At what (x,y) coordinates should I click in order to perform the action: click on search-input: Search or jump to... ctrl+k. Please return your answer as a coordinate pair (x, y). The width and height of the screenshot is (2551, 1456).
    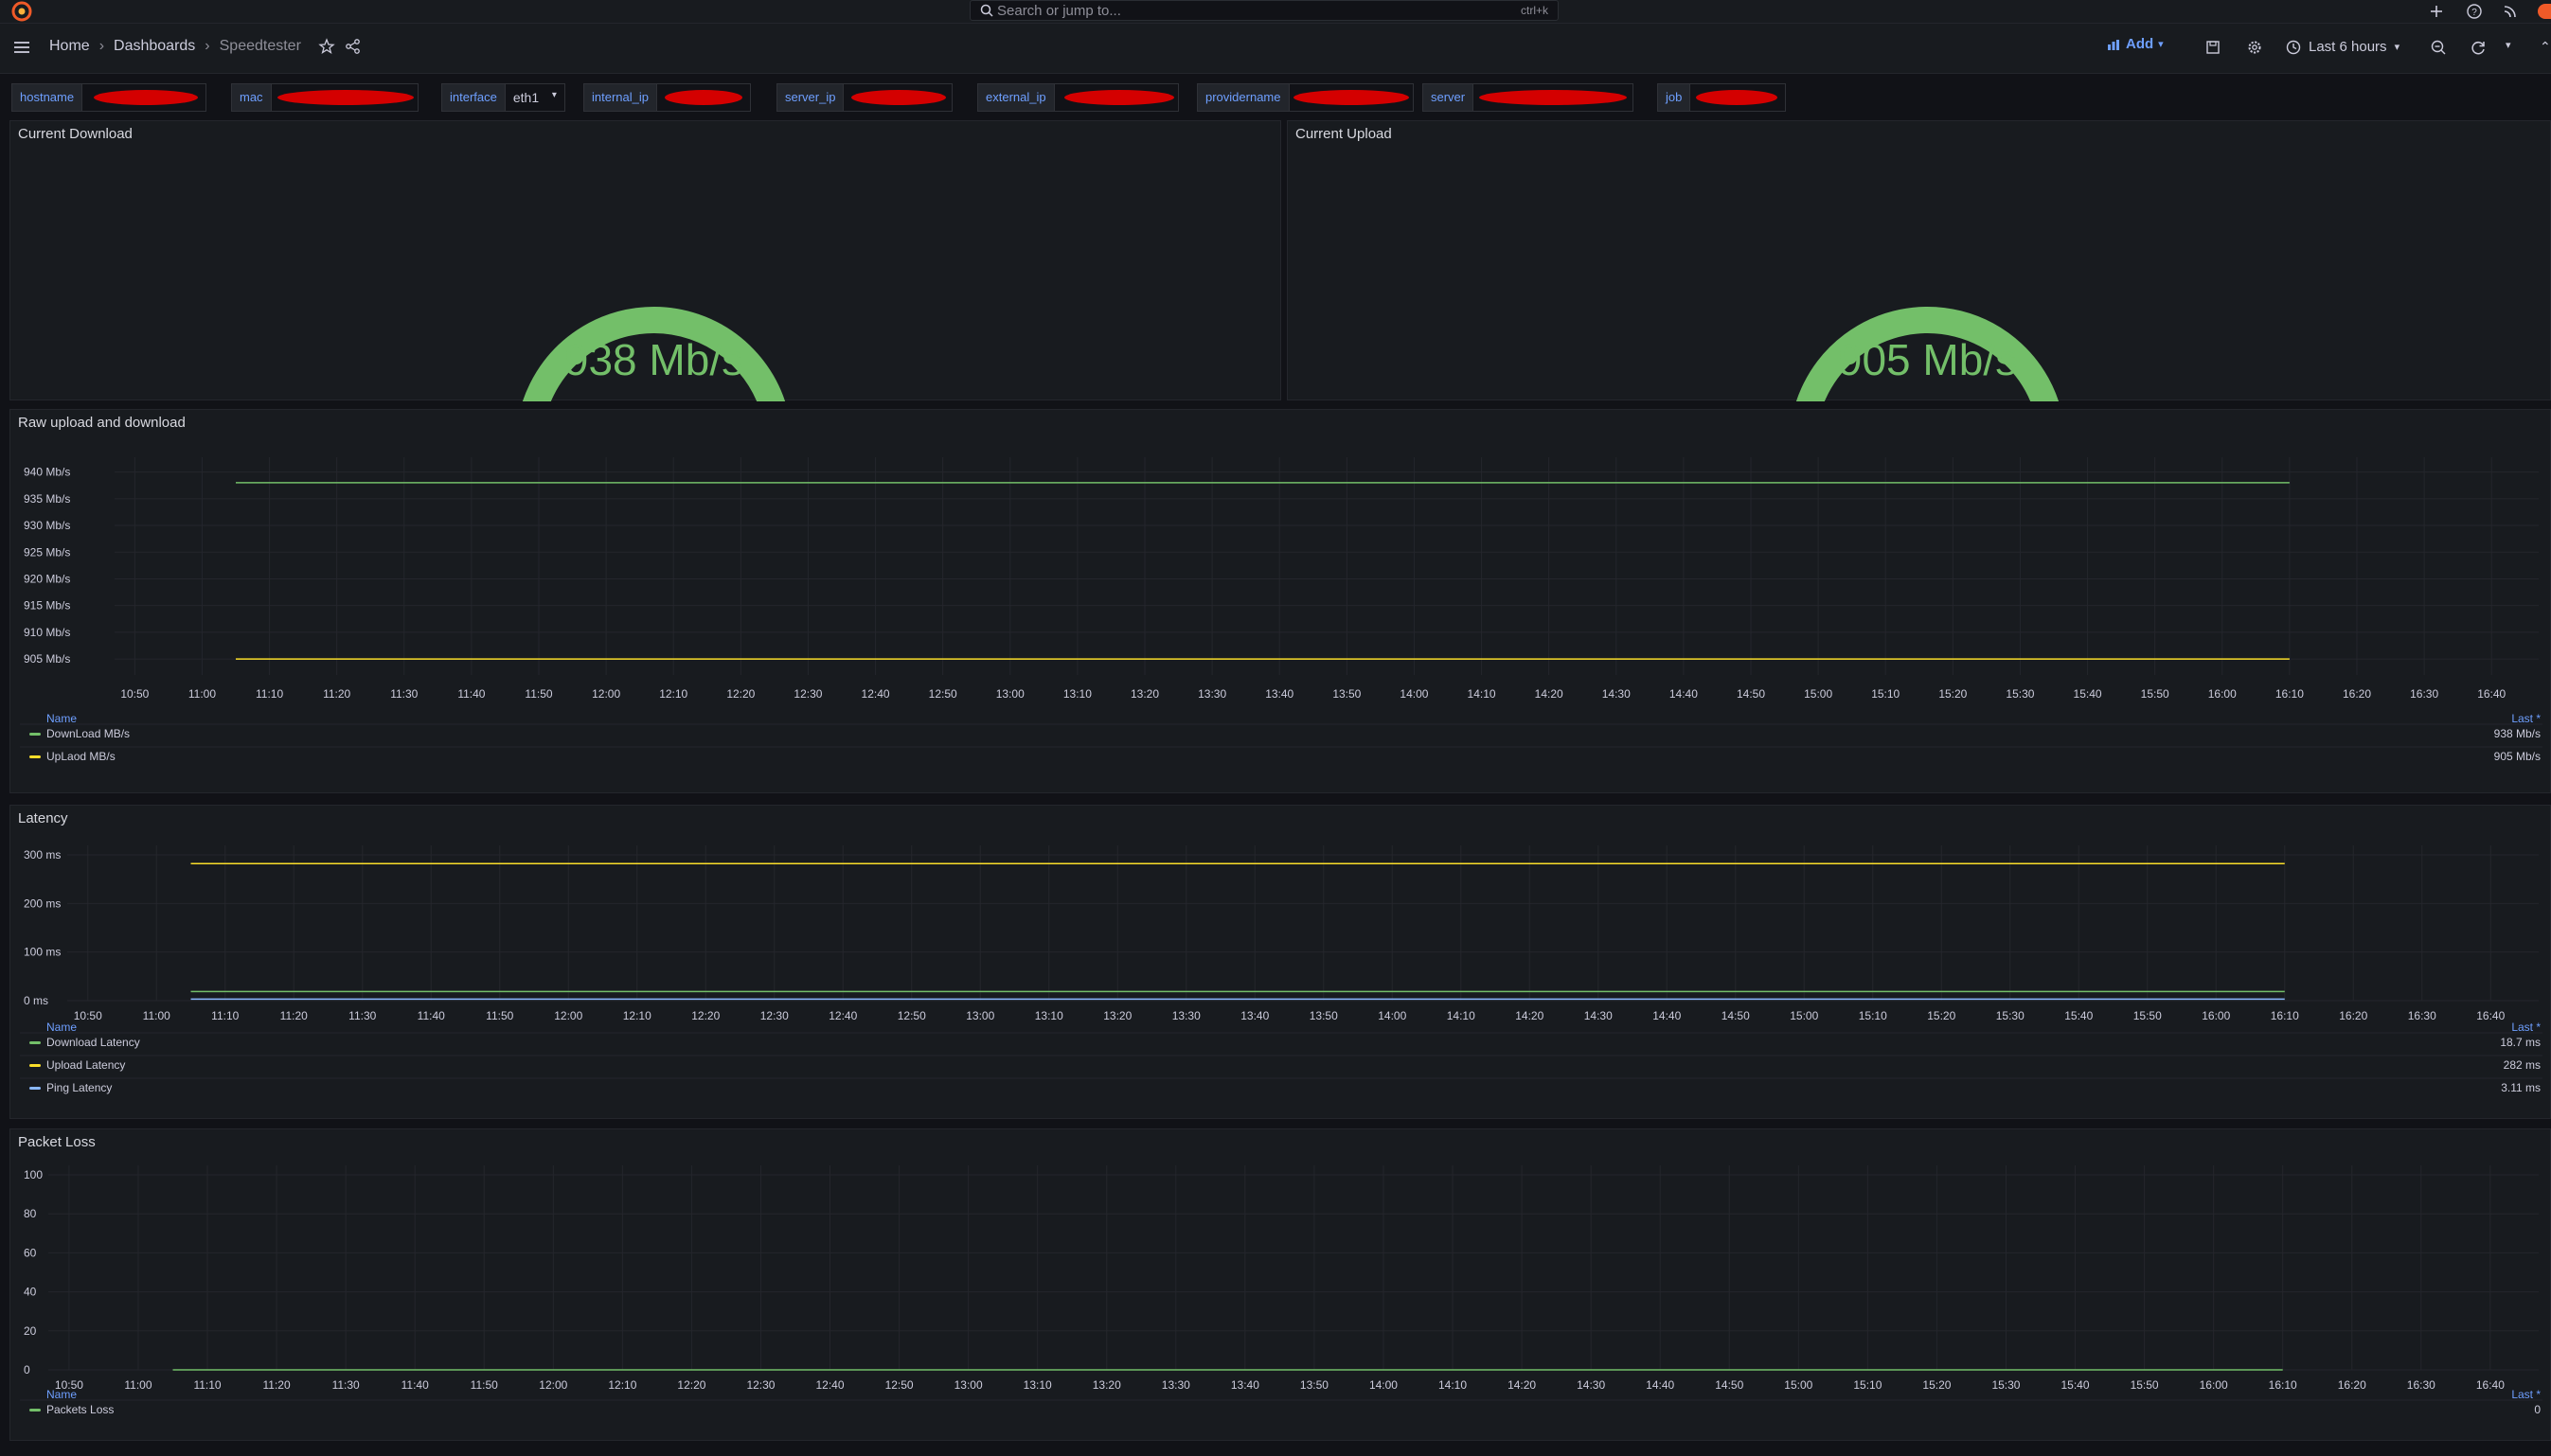
    Looking at the image, I should click on (1264, 10).